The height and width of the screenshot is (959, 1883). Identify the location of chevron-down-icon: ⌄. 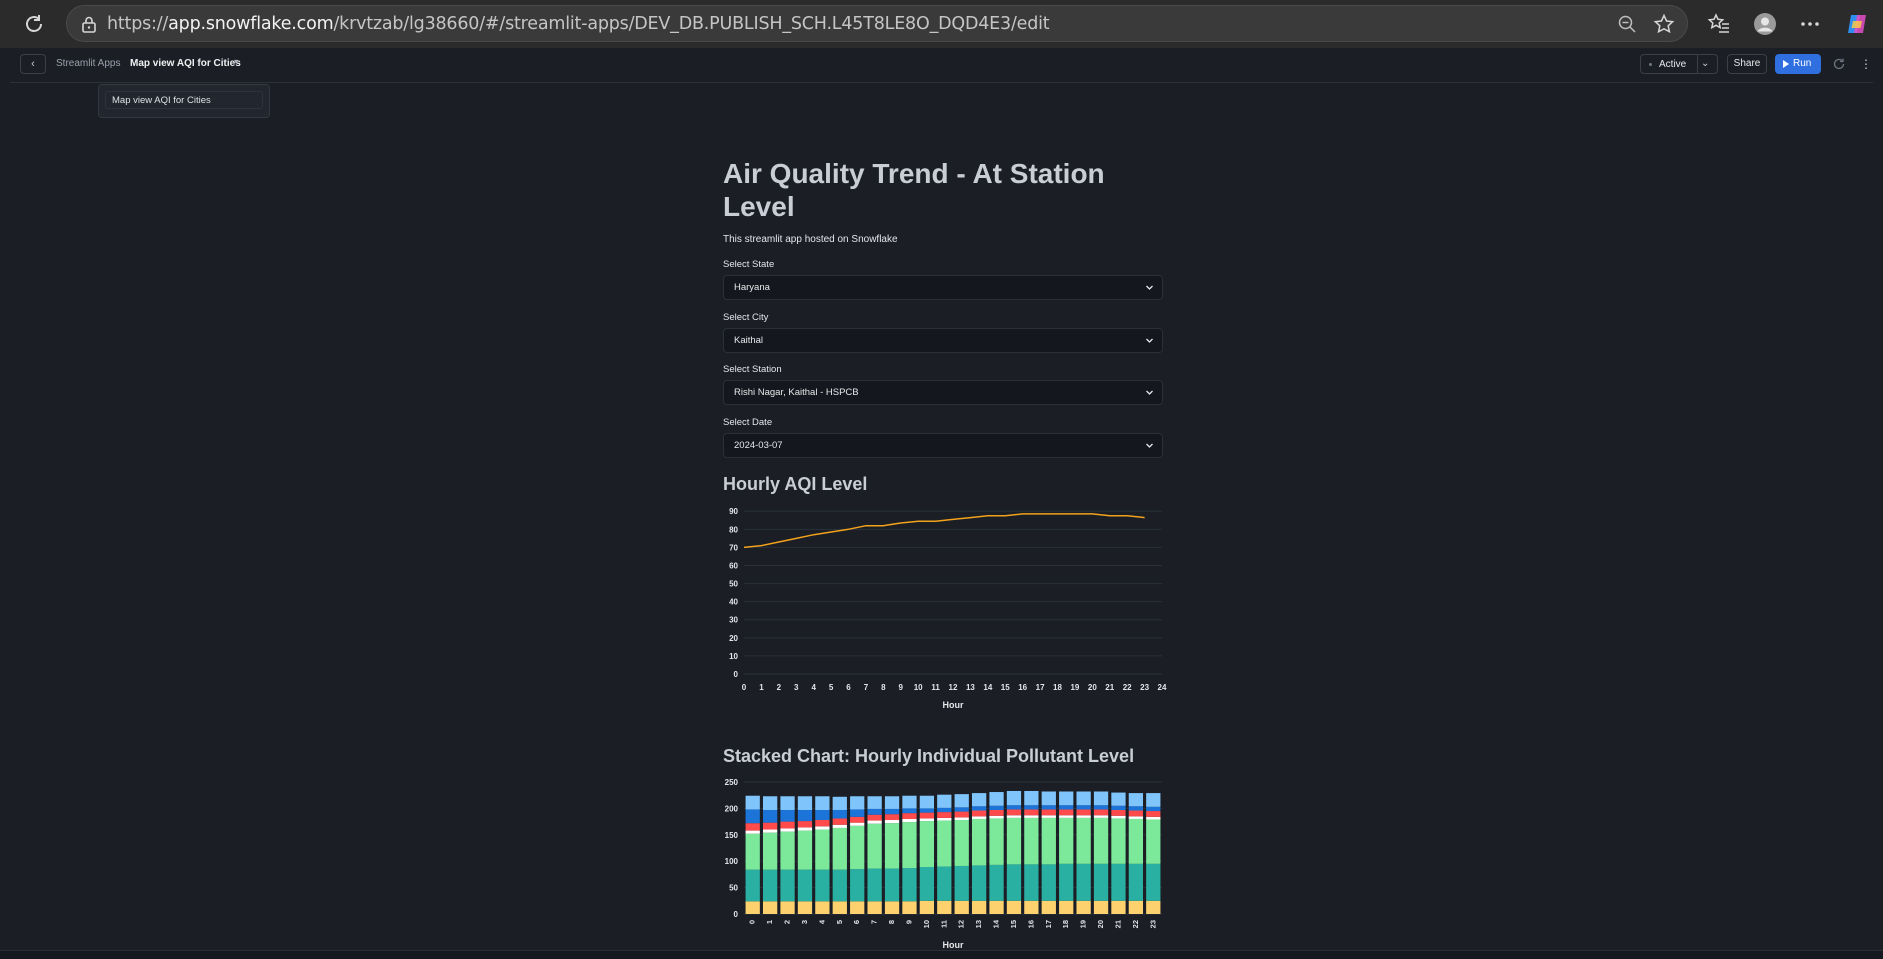
(1705, 63).